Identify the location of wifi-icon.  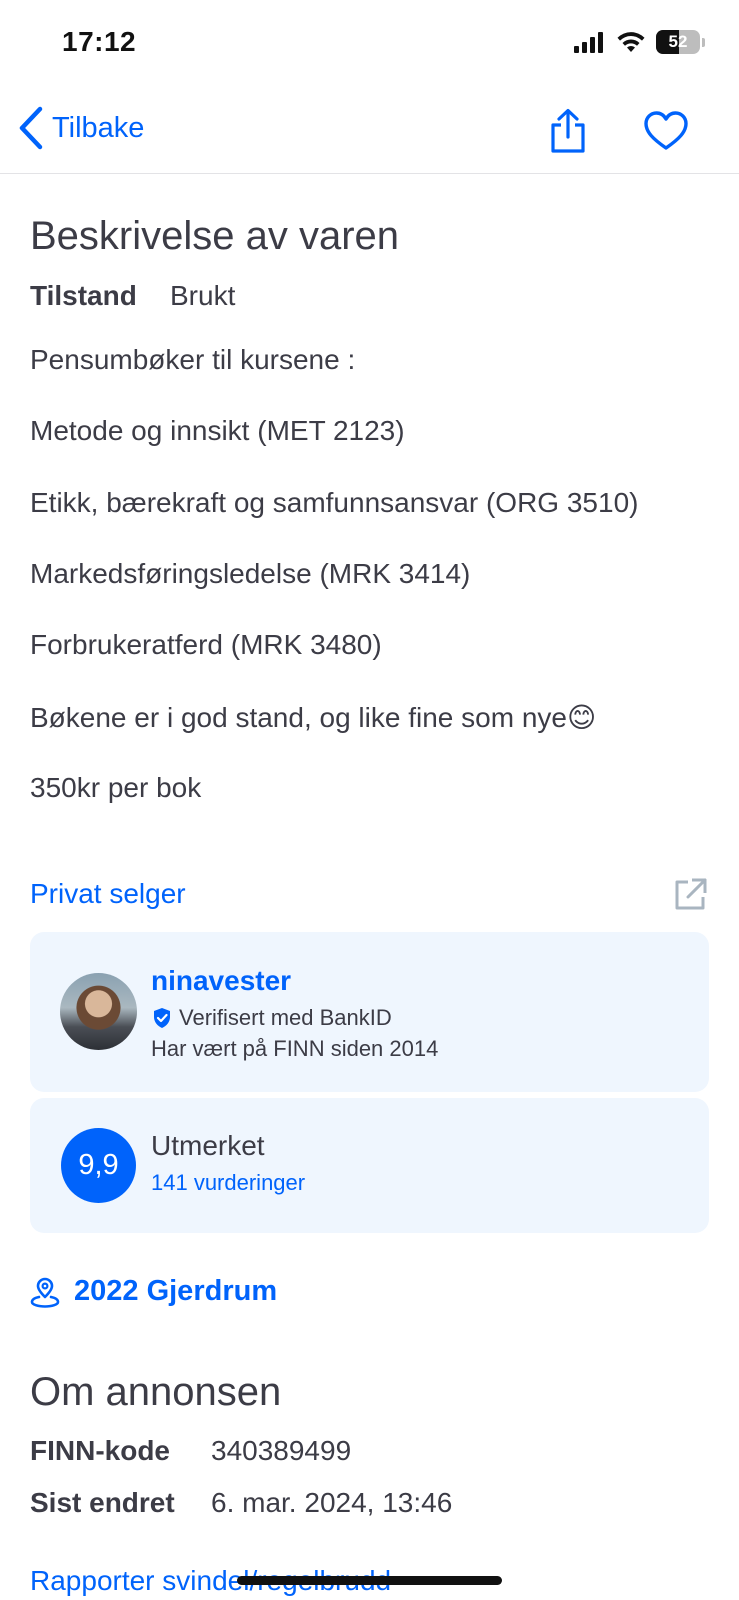
(631, 42).